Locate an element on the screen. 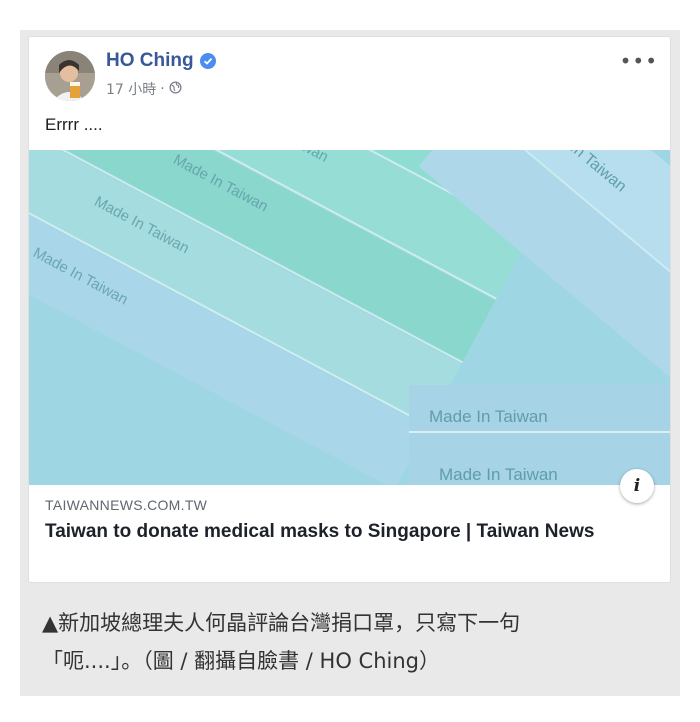 This screenshot has height=722, width=700. caption-line: 「呃....」。（圖 / 翻攝自臉書 / HO Ching） is located at coordinates (241, 661).